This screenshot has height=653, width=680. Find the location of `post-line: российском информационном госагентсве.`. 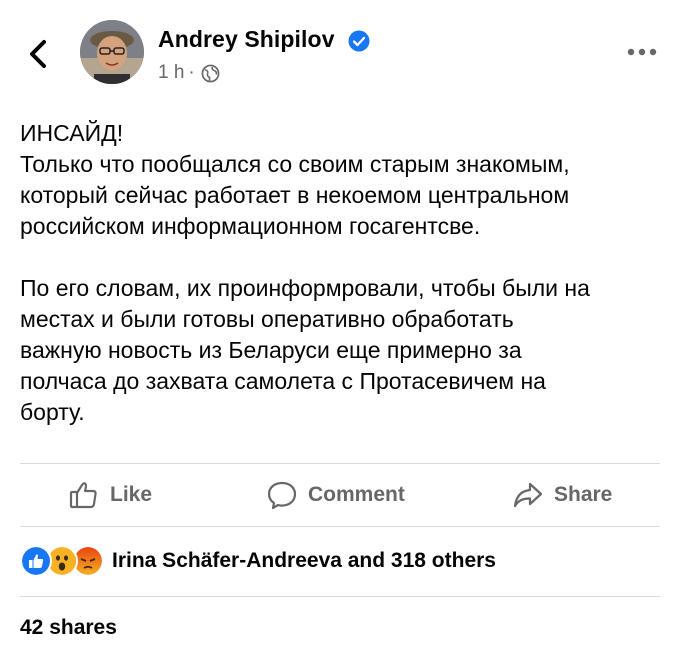

post-line: российском информационном госагентсве. is located at coordinates (250, 226).